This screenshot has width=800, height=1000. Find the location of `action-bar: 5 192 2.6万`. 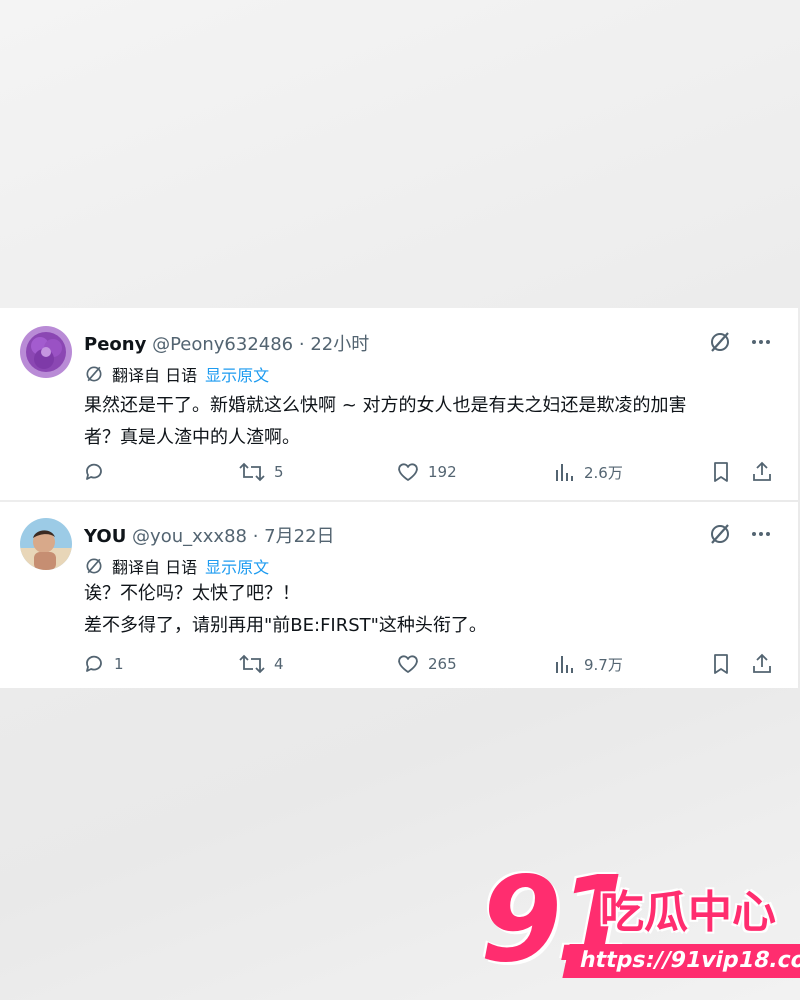

action-bar: 5 192 2.6万 is located at coordinates (429, 473).